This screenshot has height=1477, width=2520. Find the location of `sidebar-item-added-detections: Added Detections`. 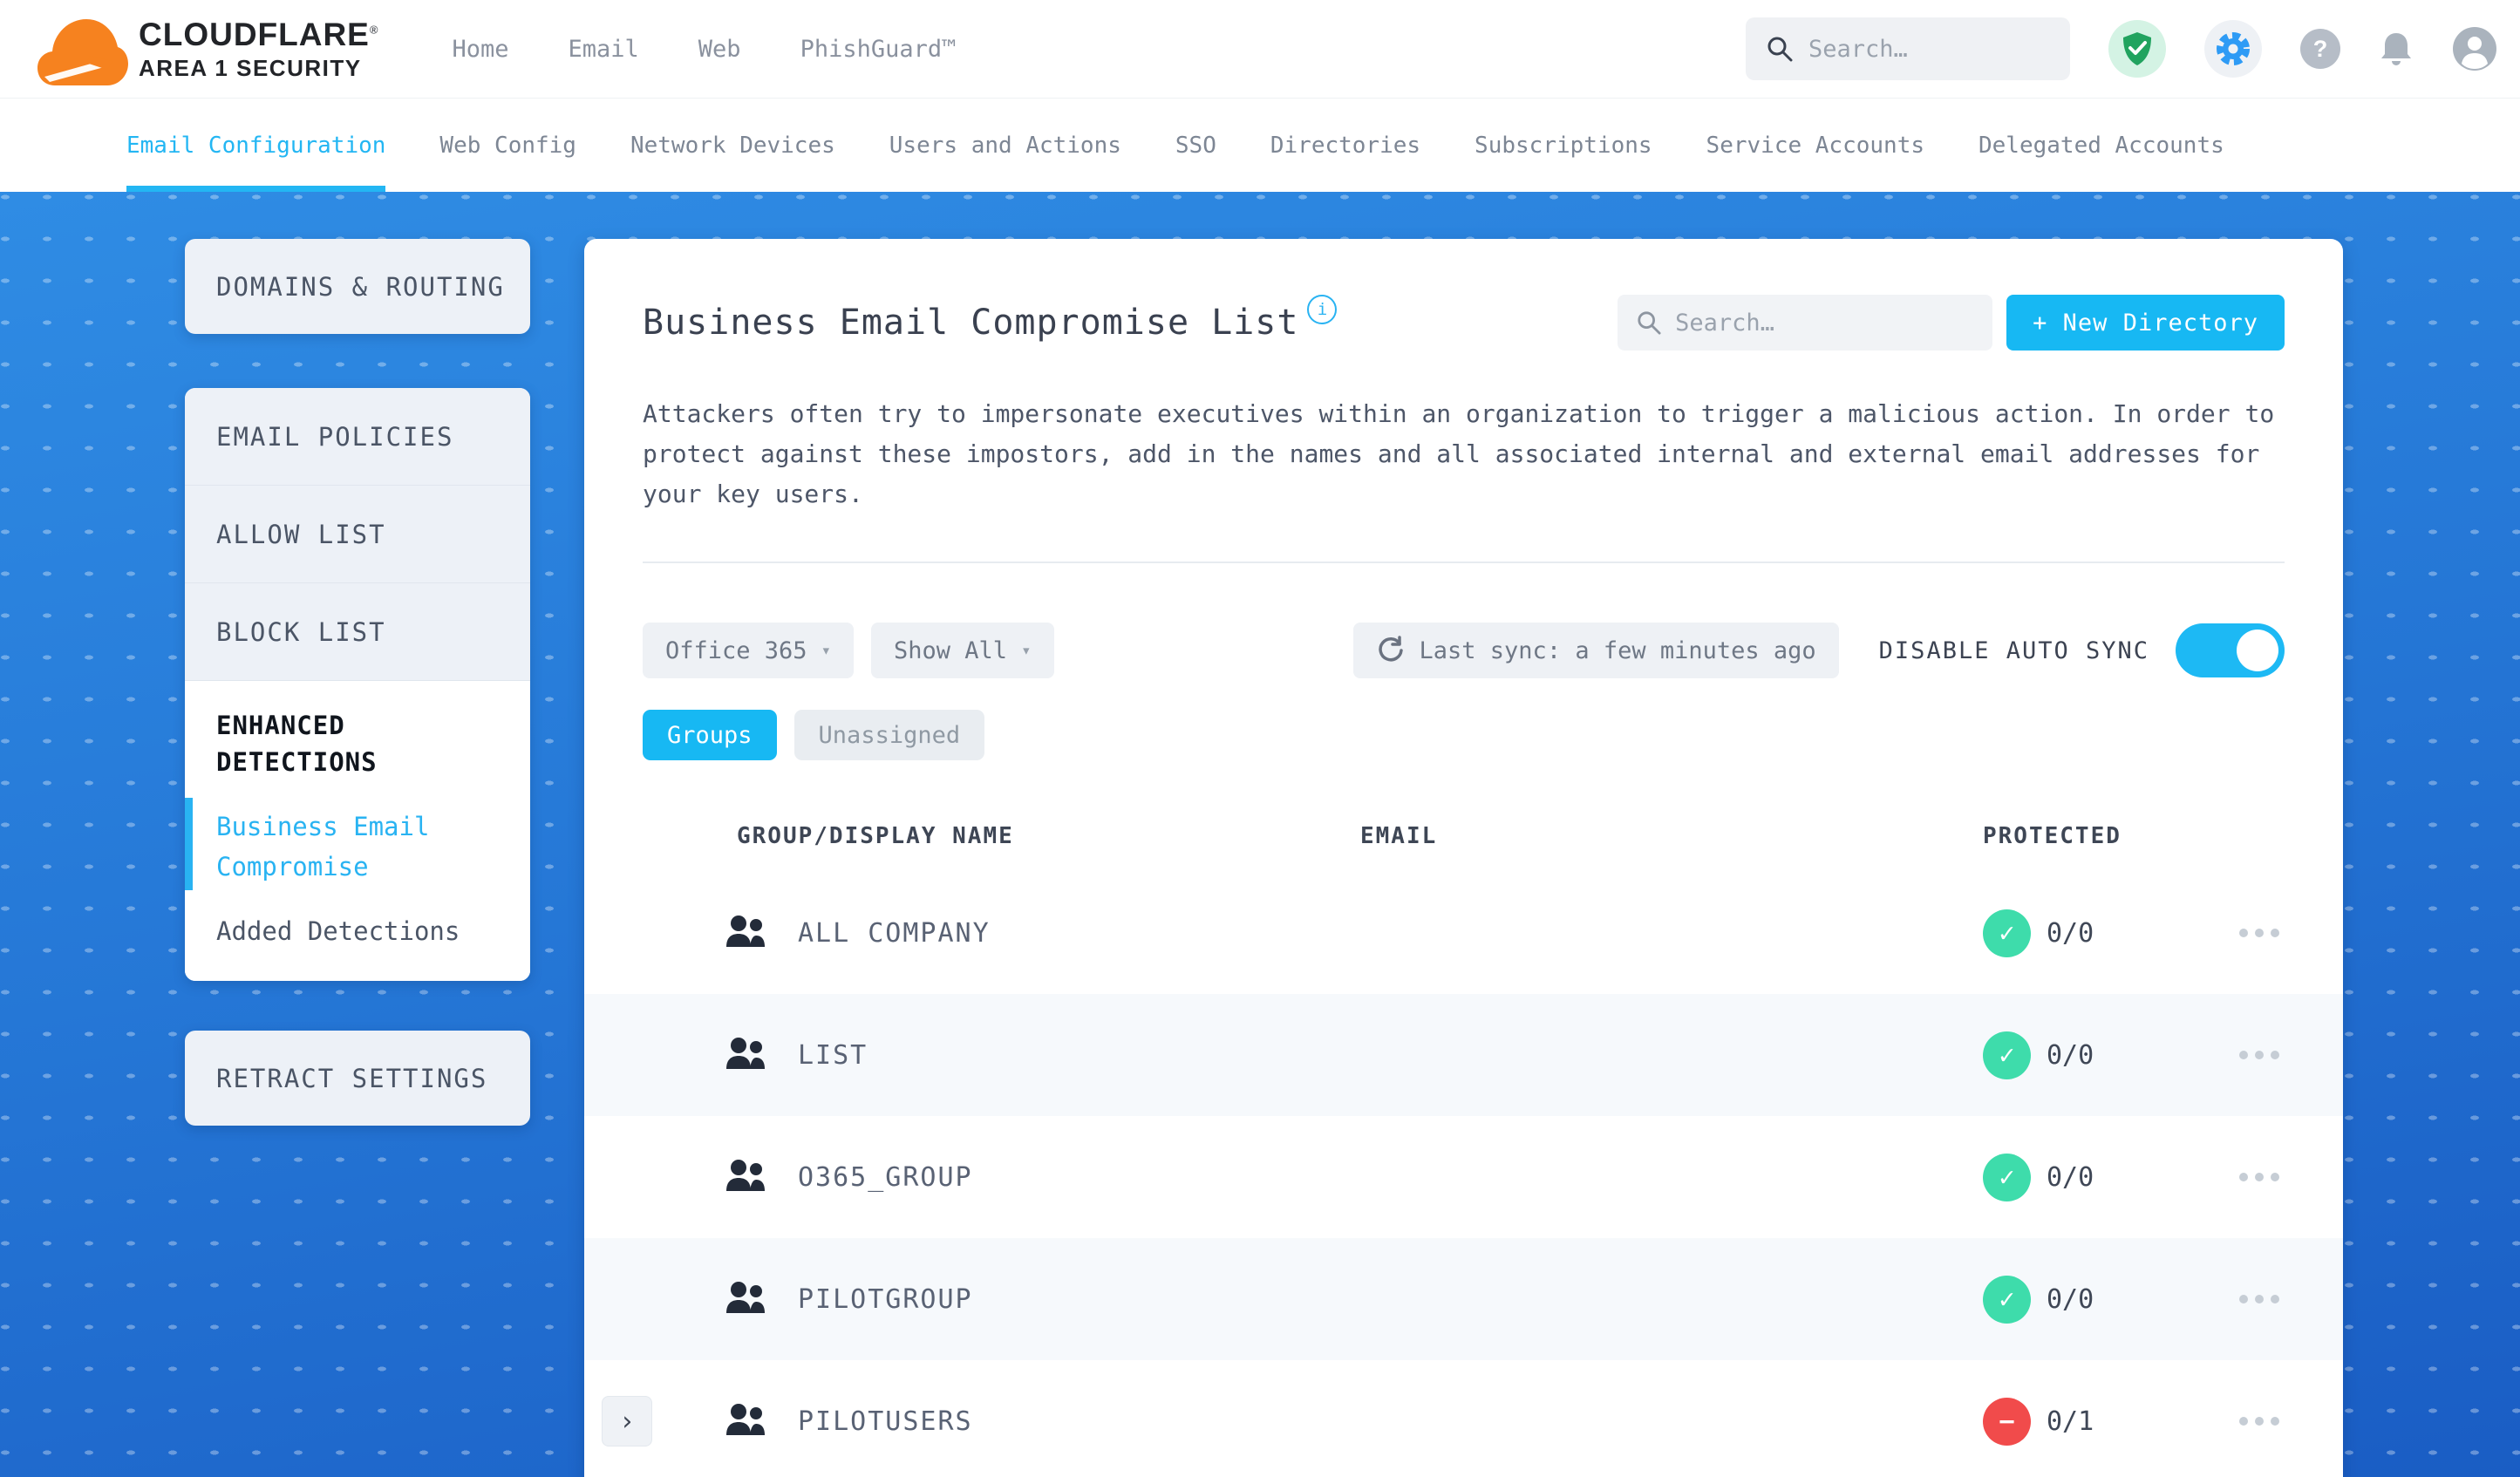

sidebar-item-added-detections: Added Detections is located at coordinates (357, 931).